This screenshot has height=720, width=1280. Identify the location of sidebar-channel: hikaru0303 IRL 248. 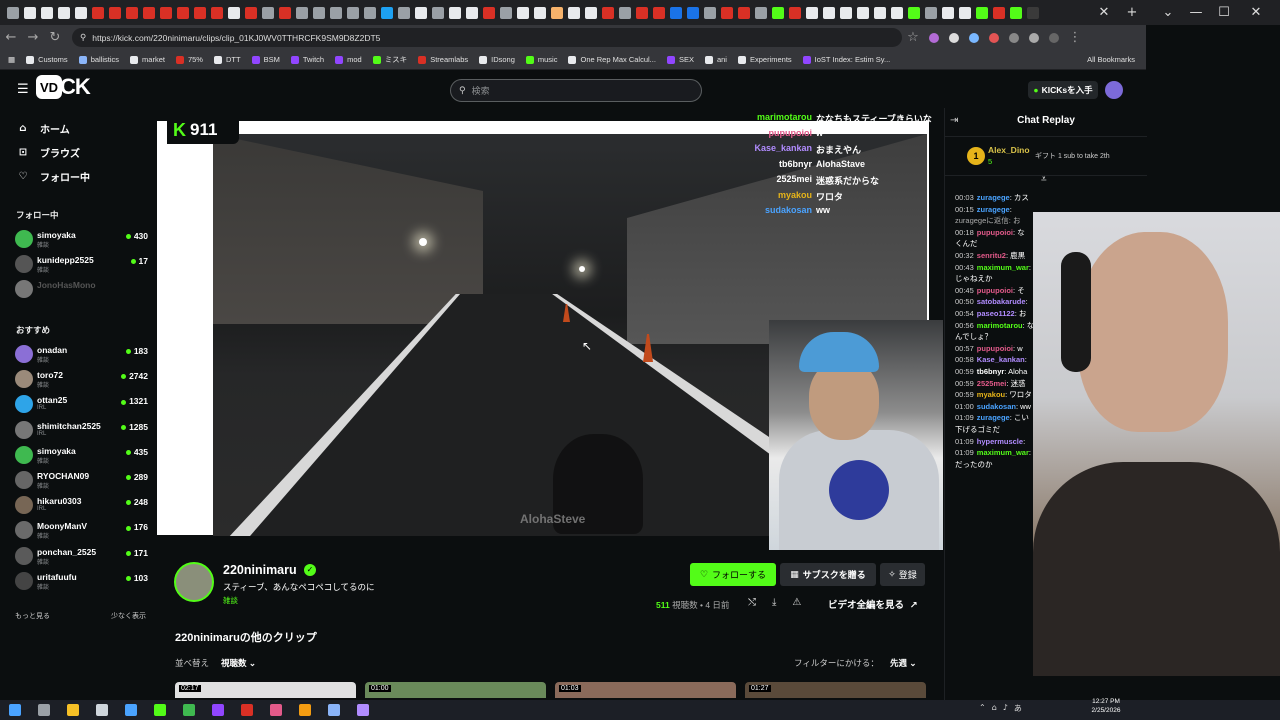
(82, 505).